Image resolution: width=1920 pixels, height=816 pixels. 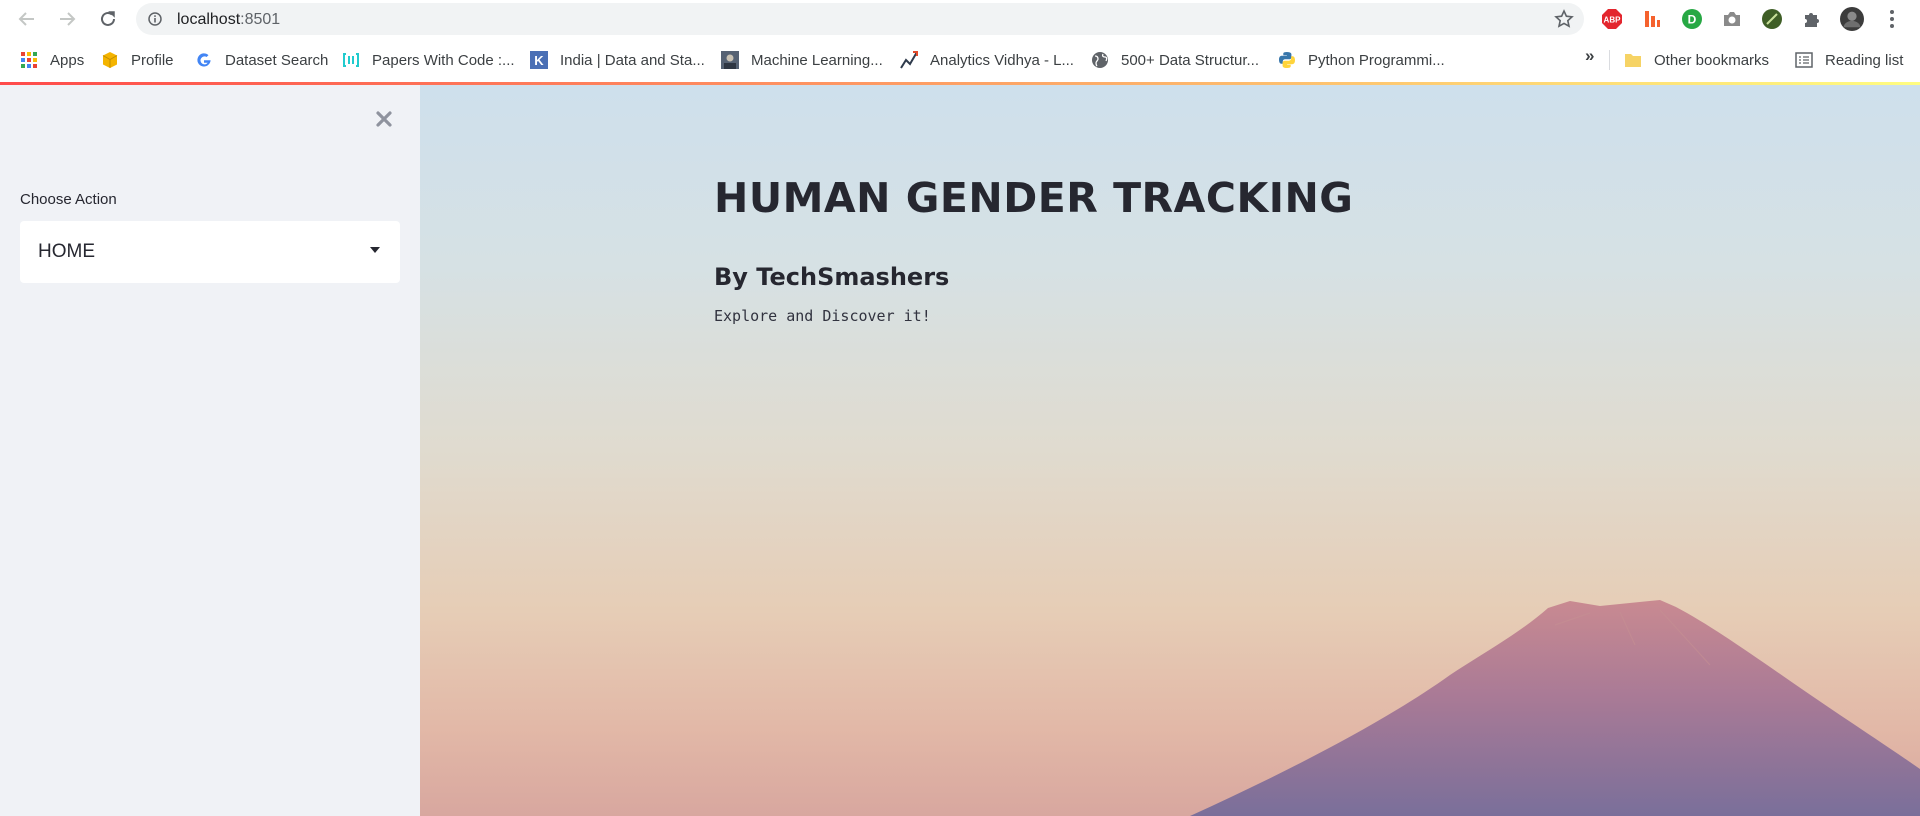 I want to click on sidebar-close-button, so click(x=384, y=119).